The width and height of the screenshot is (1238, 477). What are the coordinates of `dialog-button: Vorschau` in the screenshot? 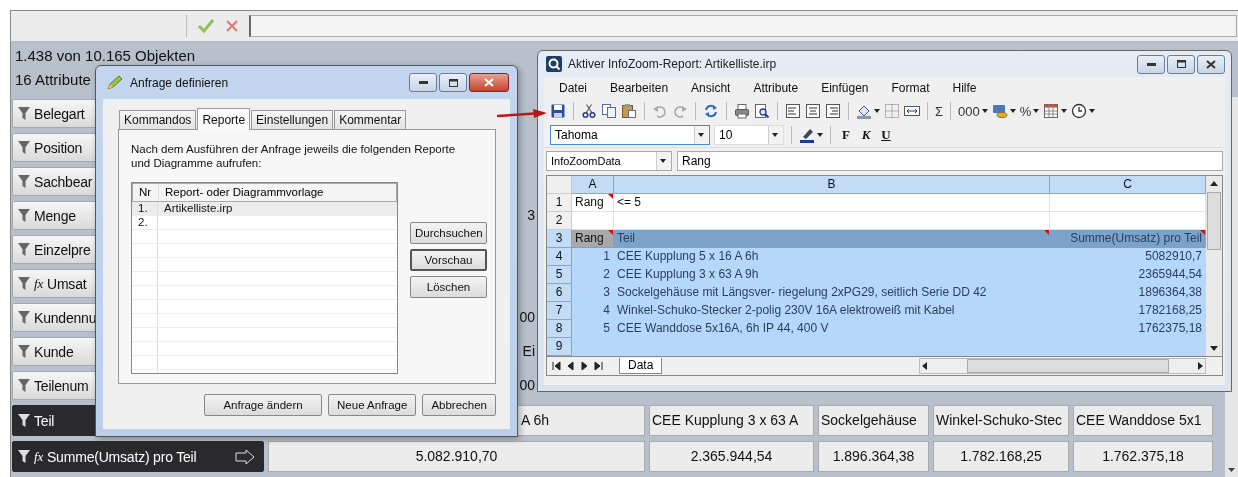 It's located at (448, 260).